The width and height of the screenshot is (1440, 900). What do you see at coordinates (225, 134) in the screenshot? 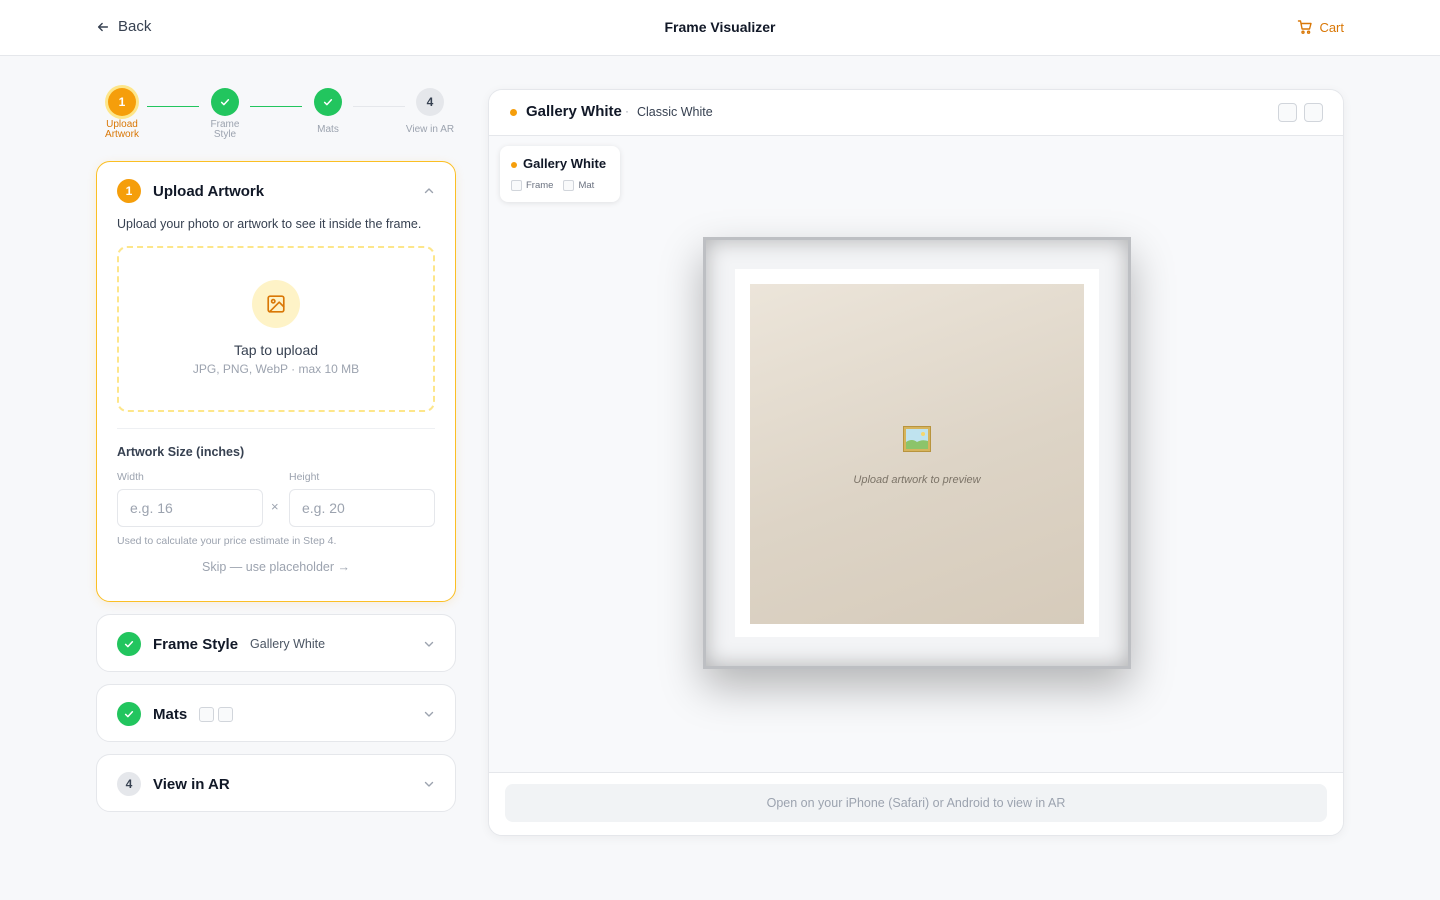
I see `step-label: Style` at bounding box center [225, 134].